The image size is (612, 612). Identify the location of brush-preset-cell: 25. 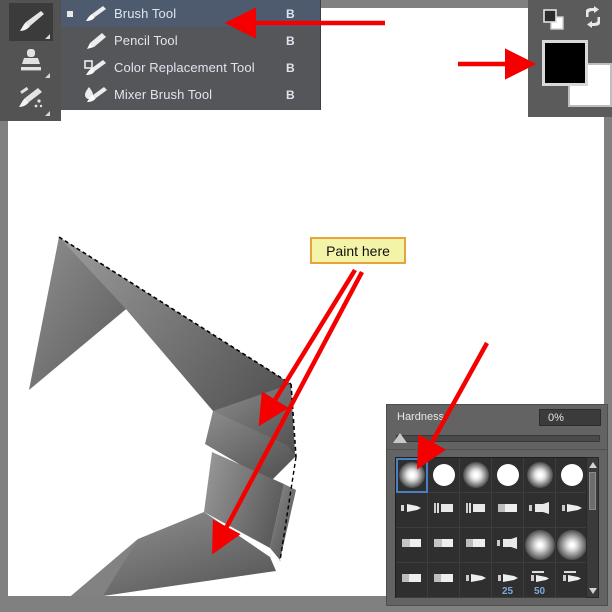
(508, 580).